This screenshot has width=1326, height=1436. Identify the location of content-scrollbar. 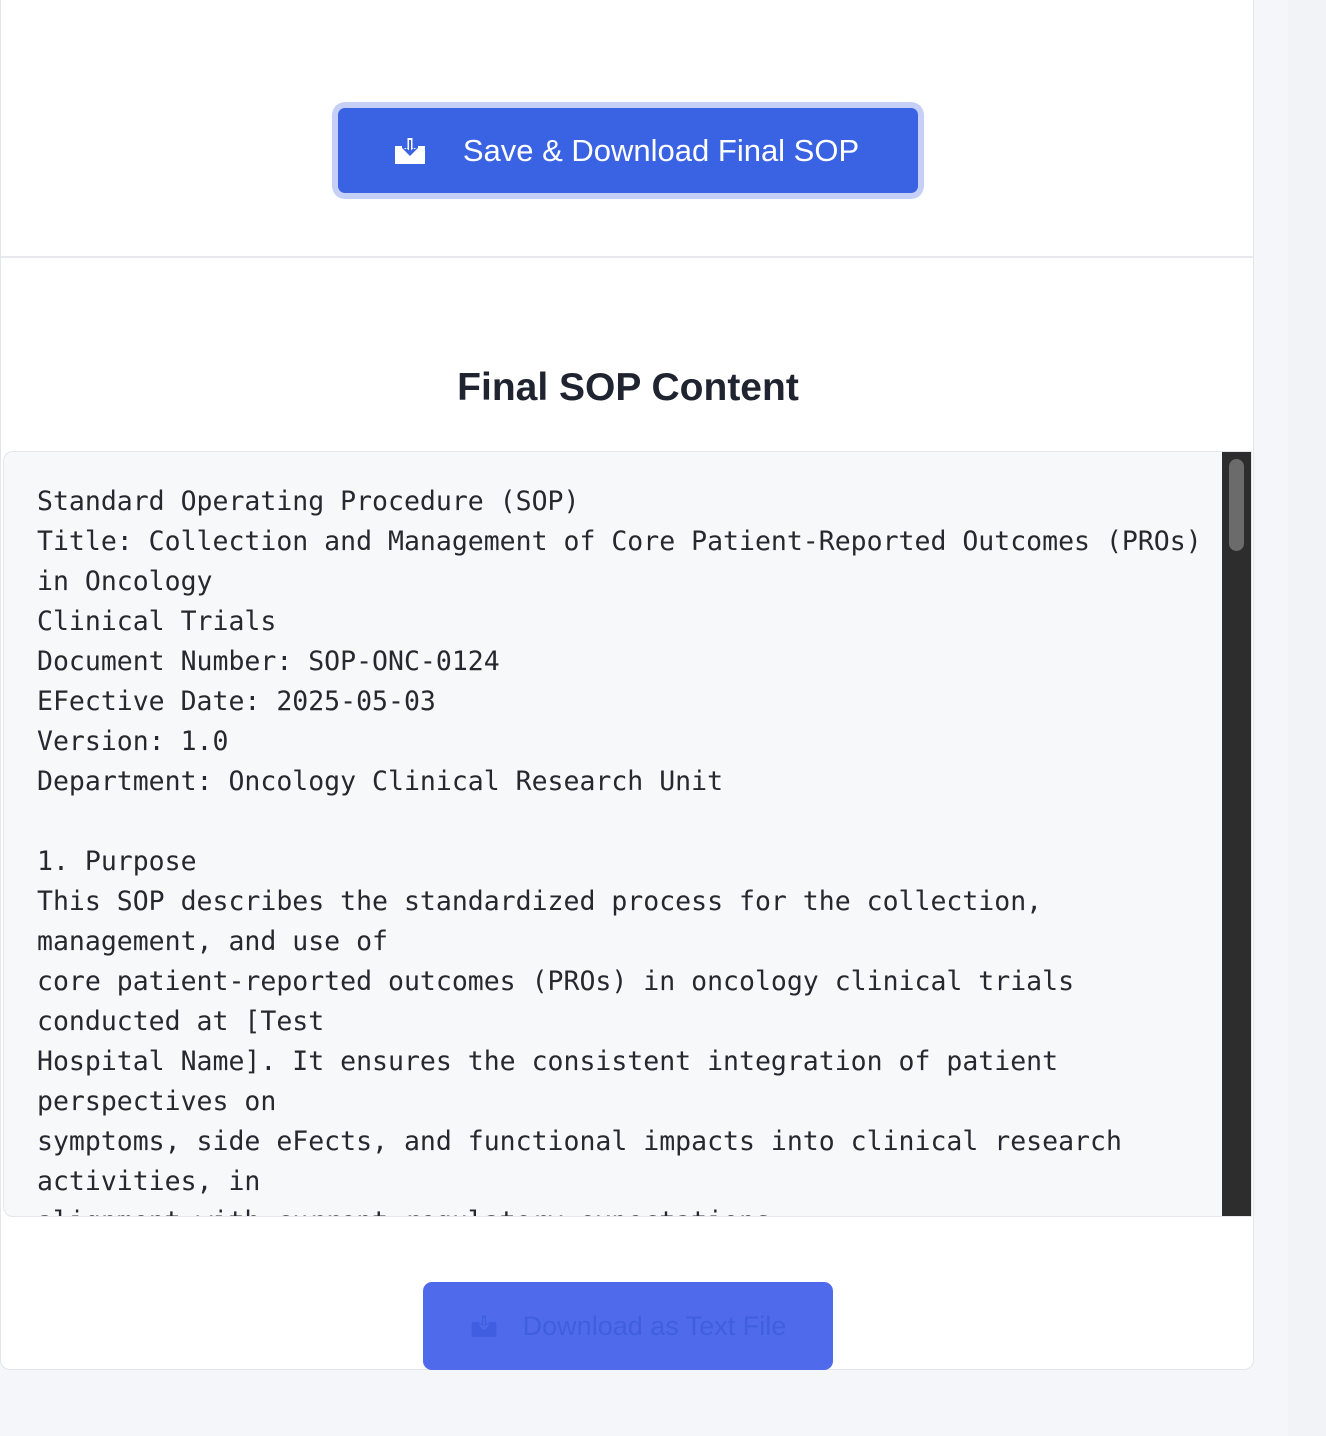
(1236, 834).